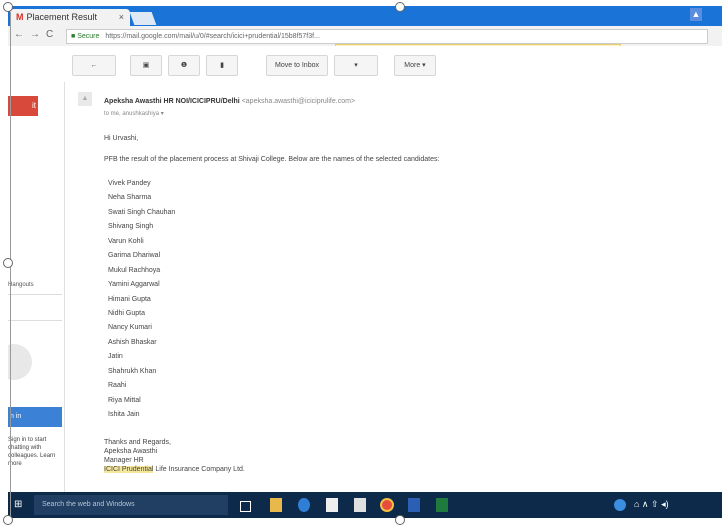  What do you see at coordinates (19, 34) in the screenshot?
I see `back-nav-icon: ←` at bounding box center [19, 34].